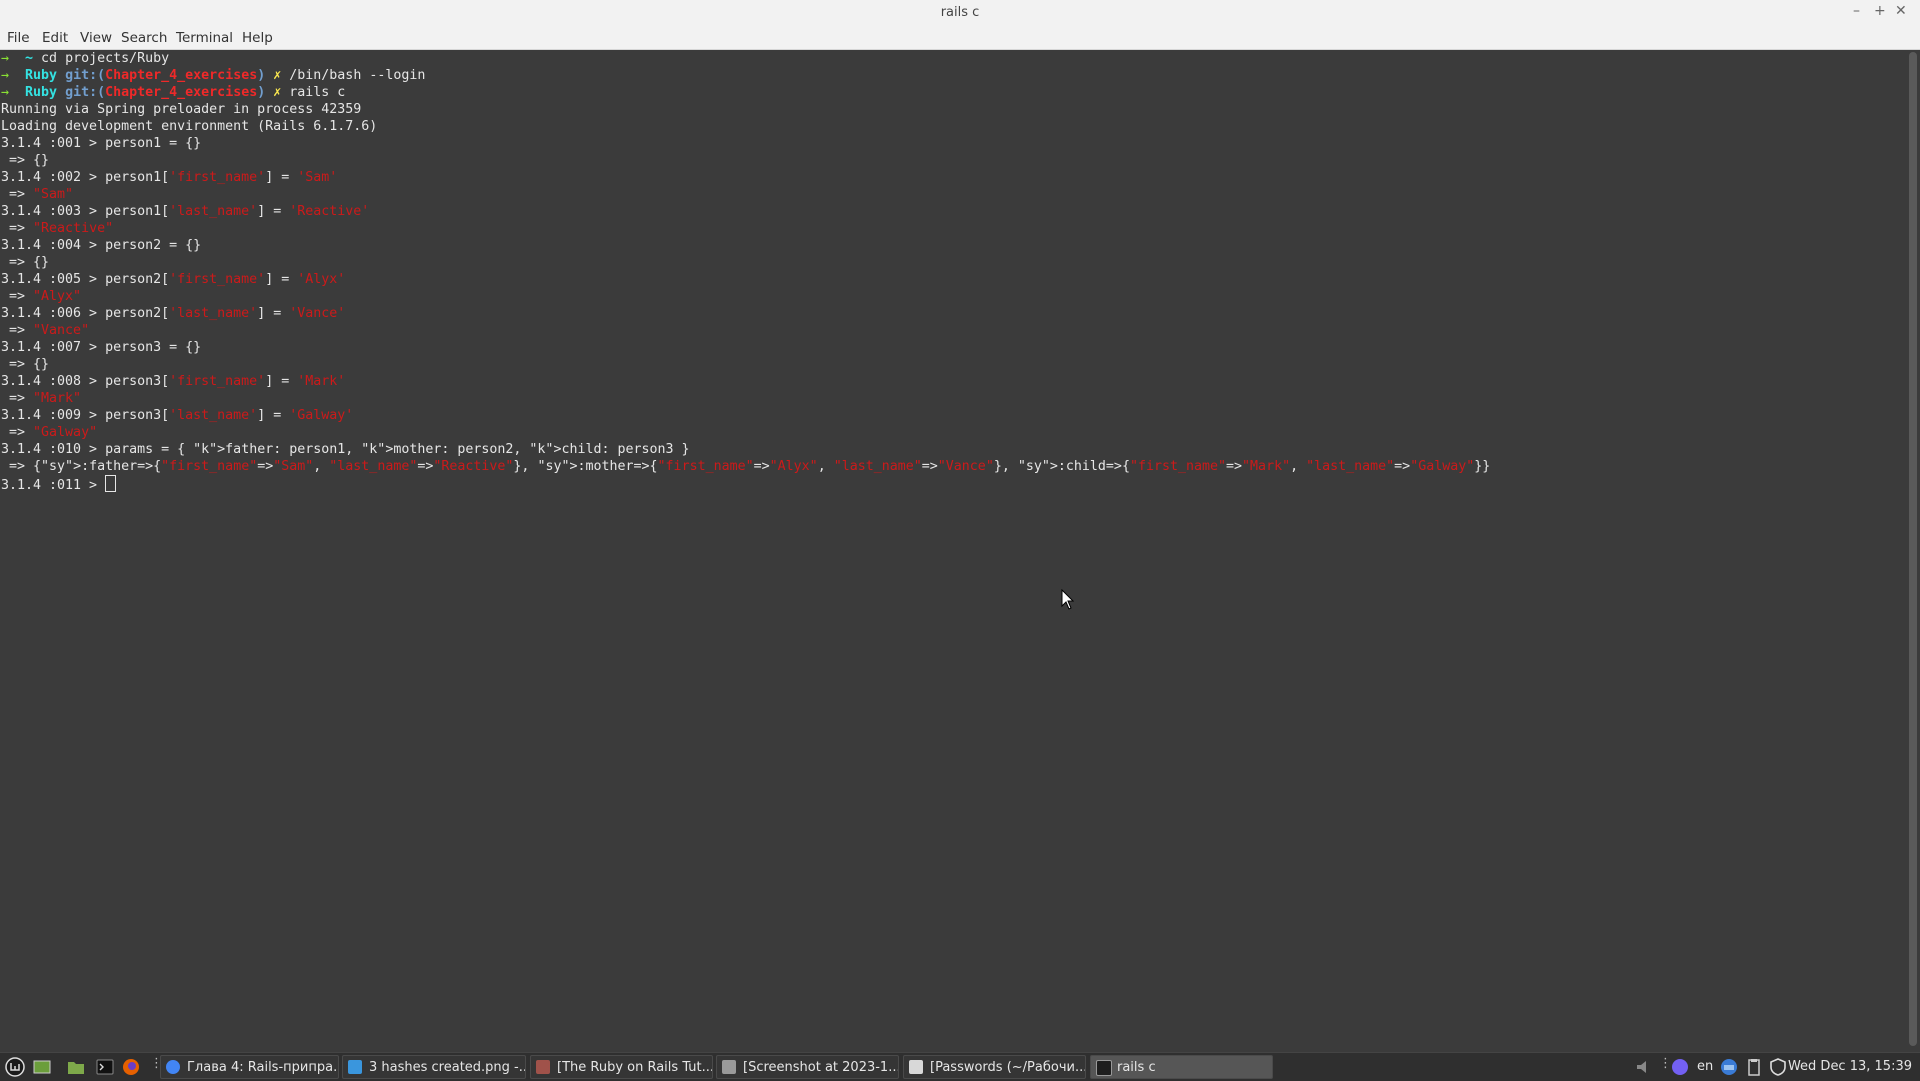  What do you see at coordinates (105, 1067) in the screenshot?
I see `terminal-launcher-icon` at bounding box center [105, 1067].